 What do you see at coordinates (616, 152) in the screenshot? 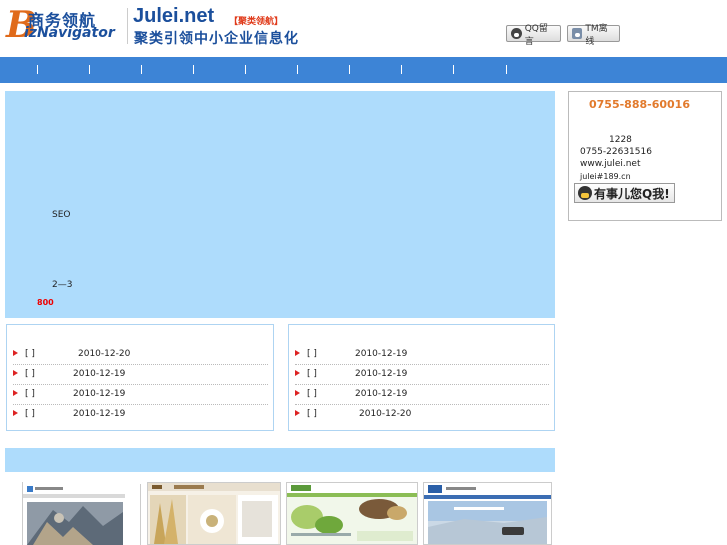
I see `contact-fax: 0755-22631516` at bounding box center [616, 152].